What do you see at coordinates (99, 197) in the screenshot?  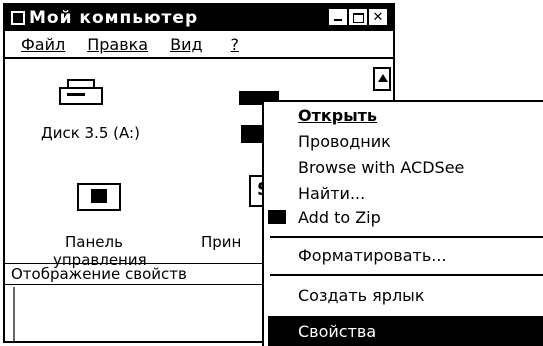 I see `control-panel-icon` at bounding box center [99, 197].